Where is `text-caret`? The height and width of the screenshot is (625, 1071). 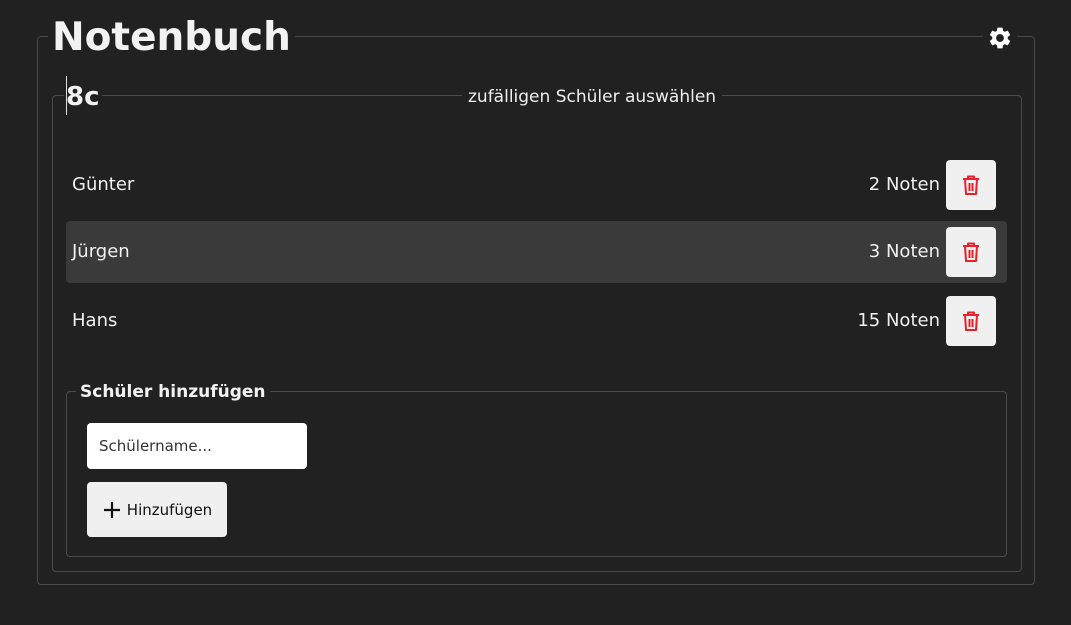 text-caret is located at coordinates (66, 95).